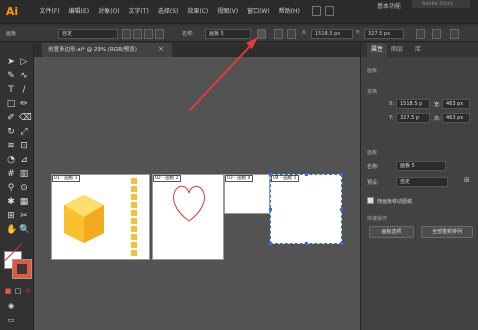 Image resolution: width=478 pixels, height=330 pixels. What do you see at coordinates (373, 183) in the screenshot?
I see `preset-label: 预设:` at bounding box center [373, 183].